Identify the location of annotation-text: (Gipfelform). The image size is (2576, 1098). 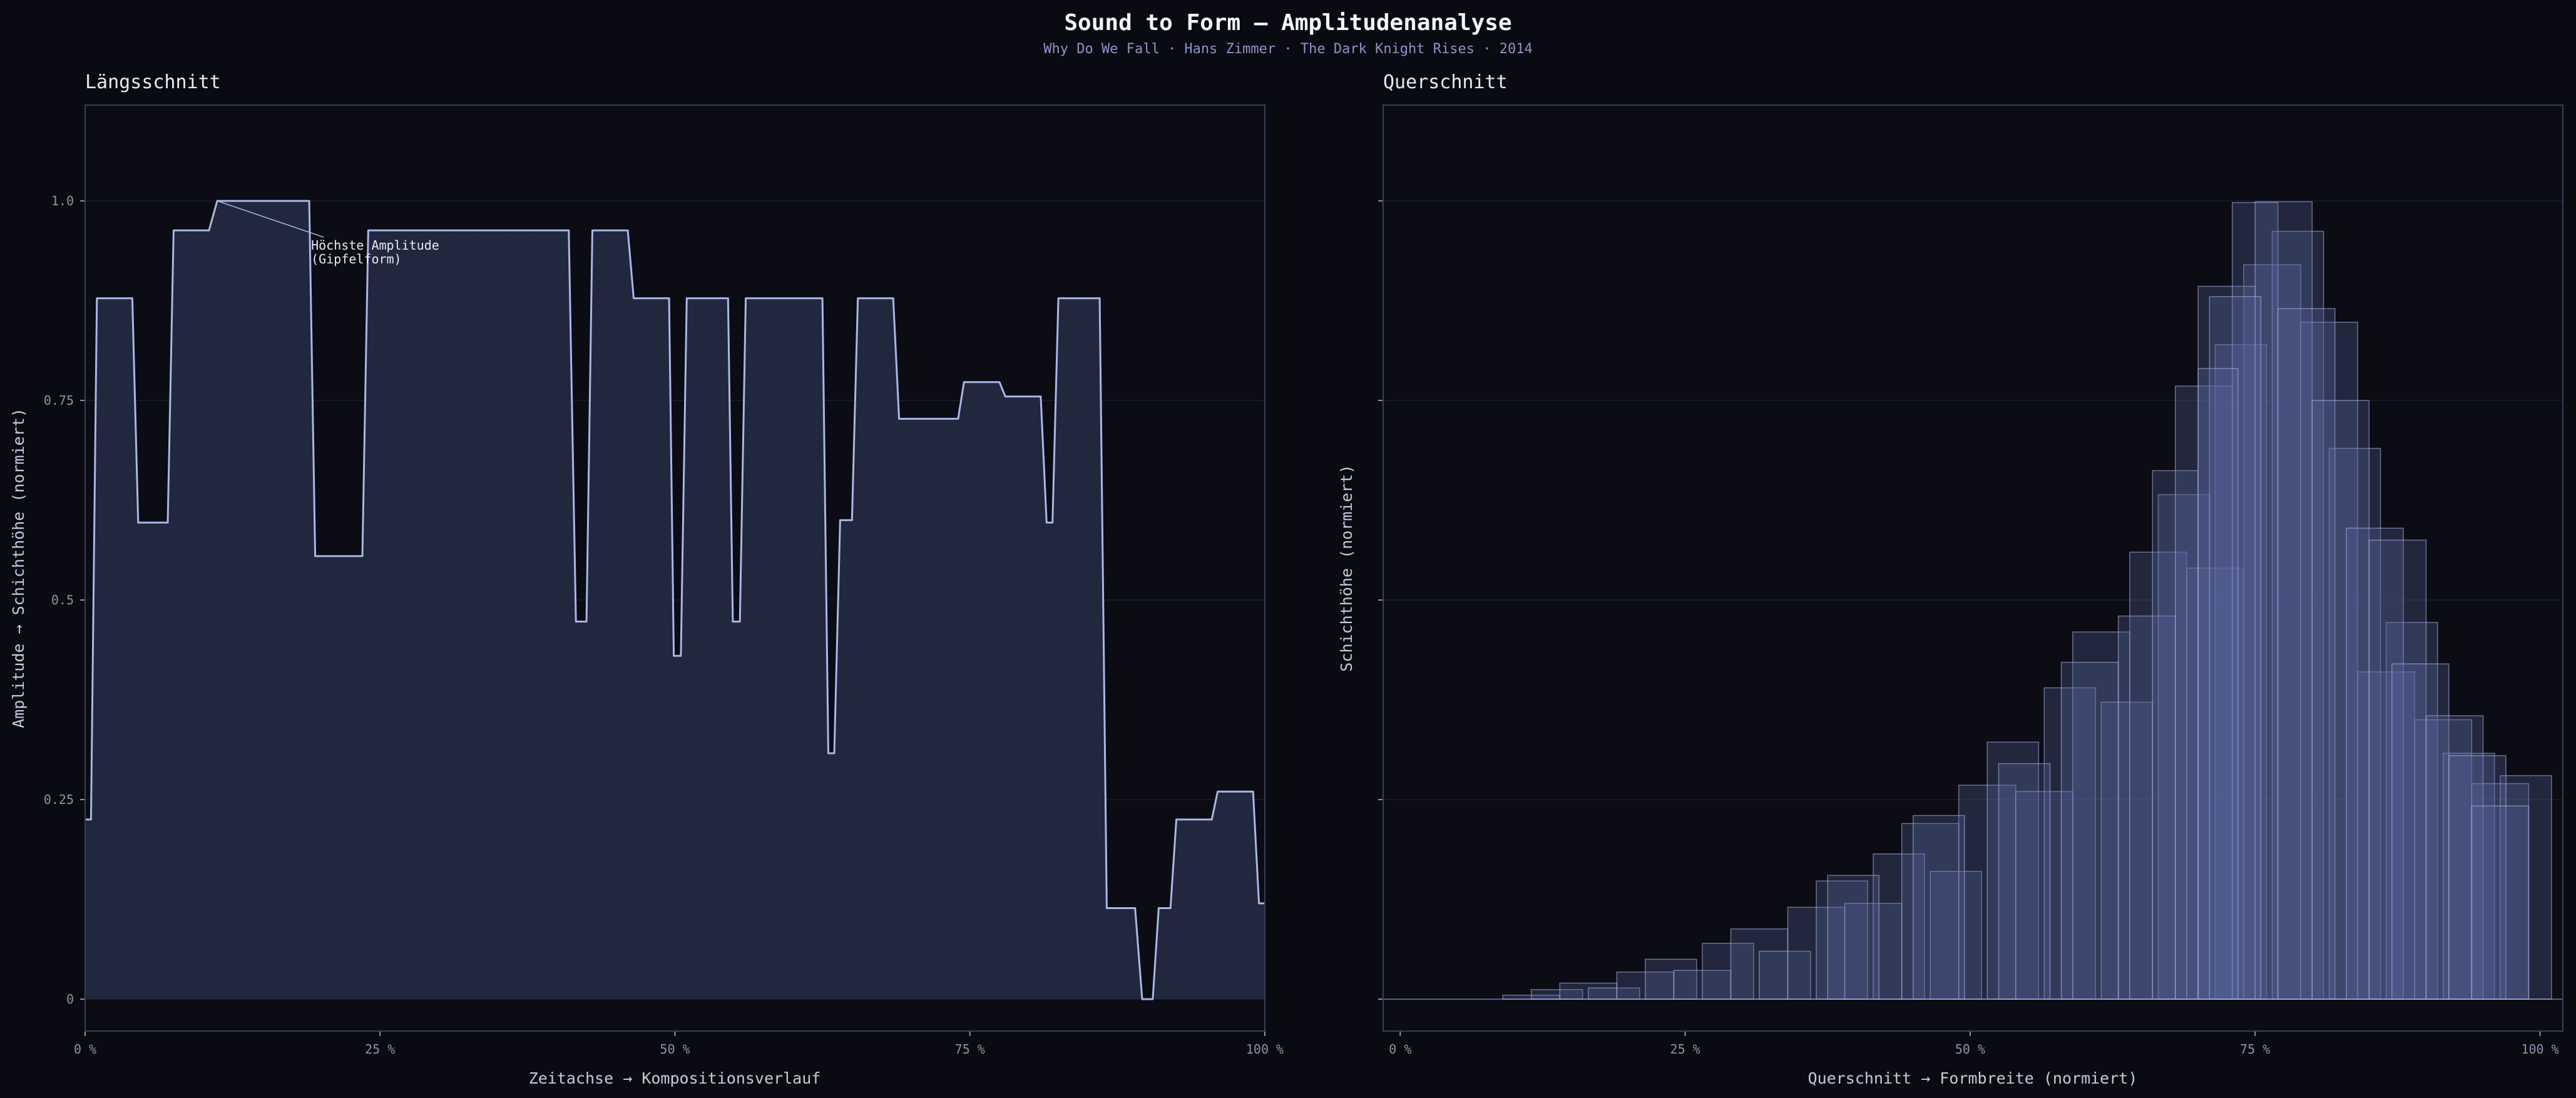
(356, 260).